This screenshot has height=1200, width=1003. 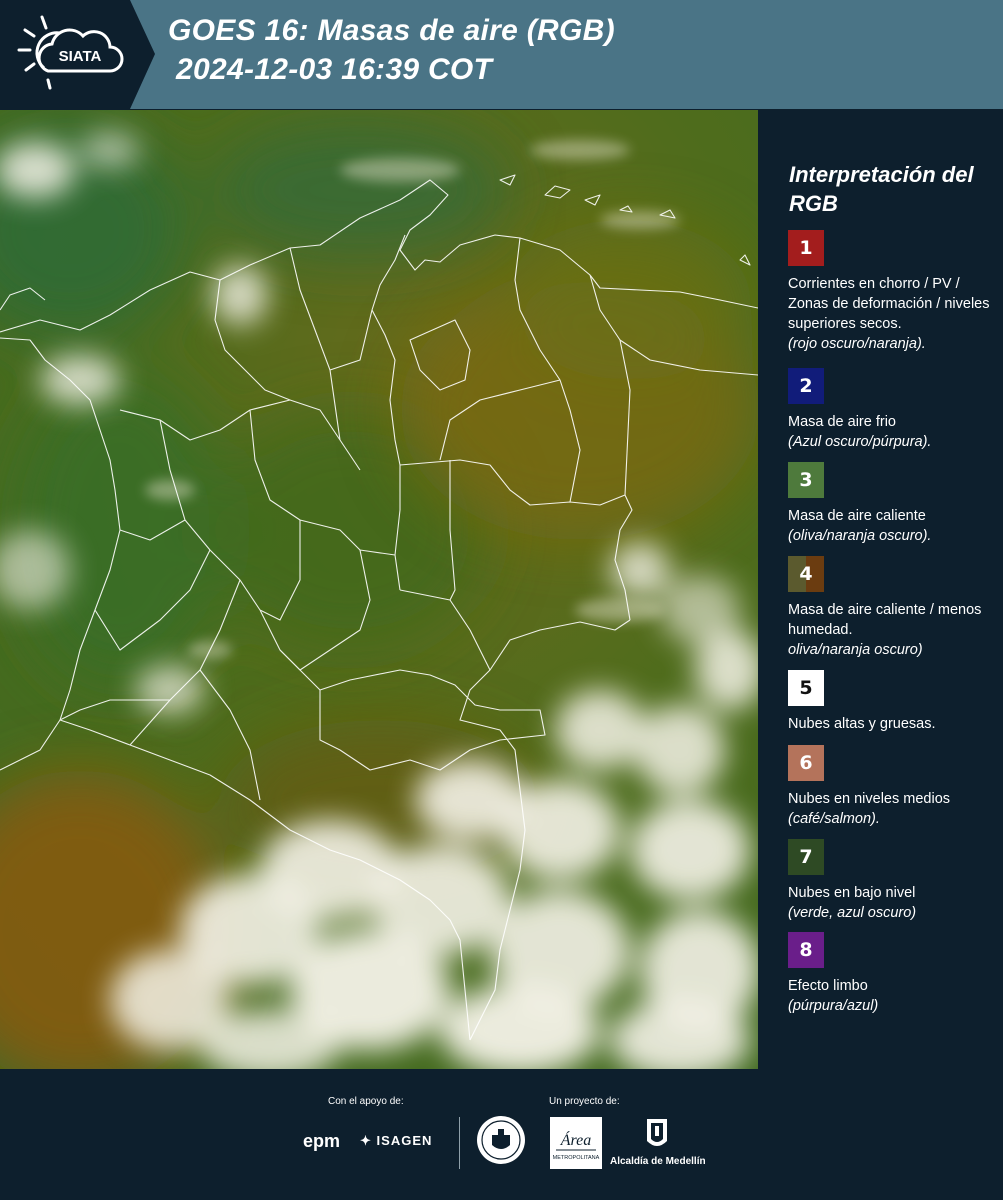 I want to click on area-metropolitana-logo: Área METROPOLITANA, so click(x=576, y=1143).